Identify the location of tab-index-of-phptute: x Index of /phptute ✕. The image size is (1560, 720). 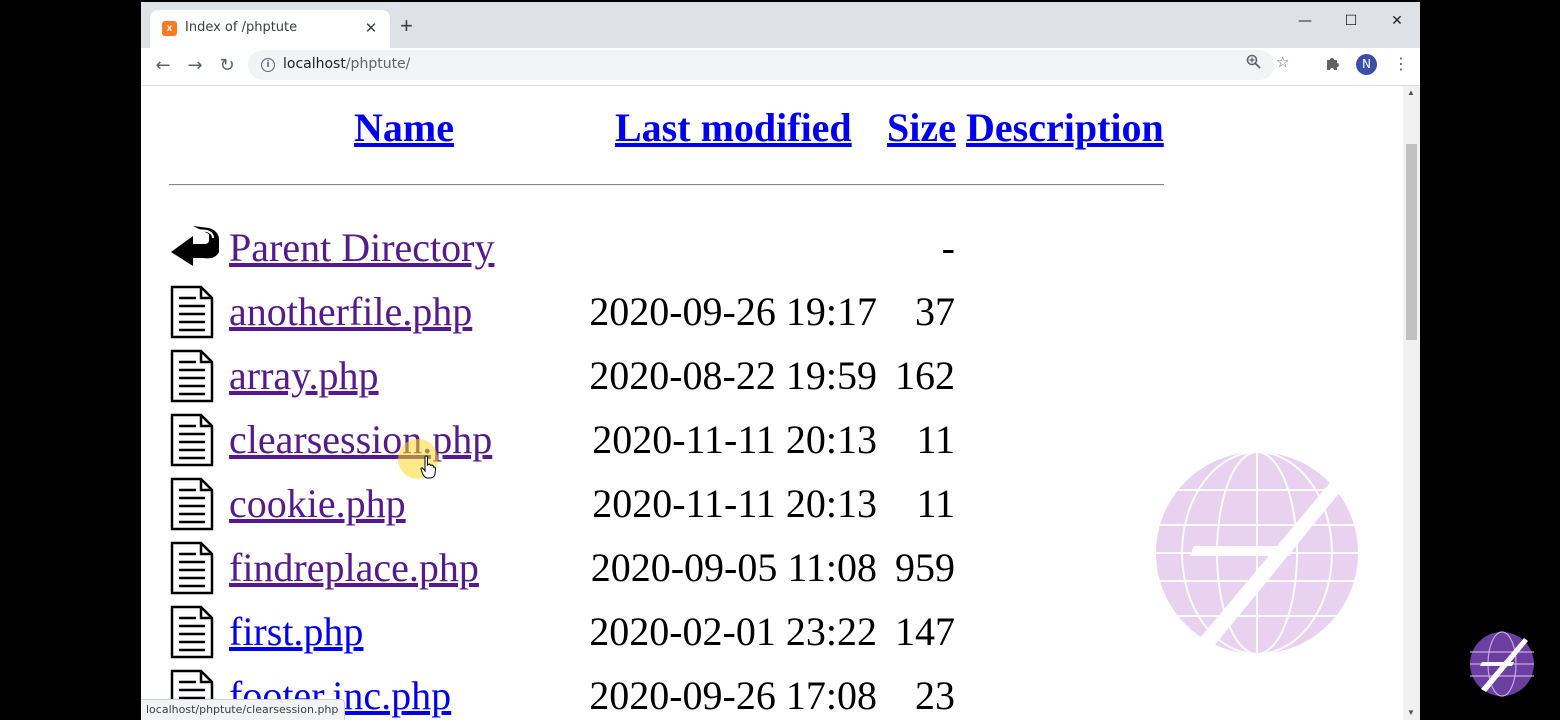
(270, 29).